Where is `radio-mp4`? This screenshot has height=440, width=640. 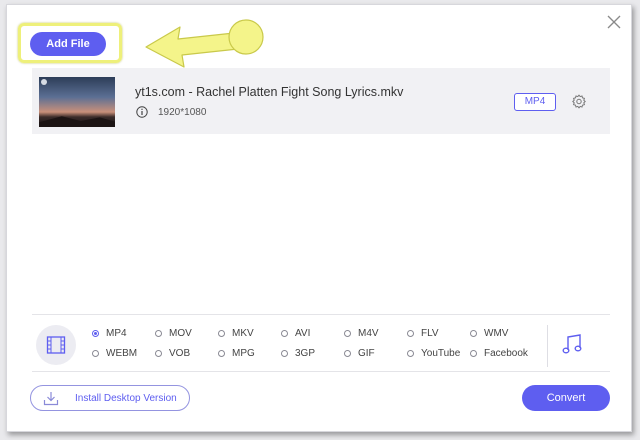
radio-mp4 is located at coordinates (95, 333).